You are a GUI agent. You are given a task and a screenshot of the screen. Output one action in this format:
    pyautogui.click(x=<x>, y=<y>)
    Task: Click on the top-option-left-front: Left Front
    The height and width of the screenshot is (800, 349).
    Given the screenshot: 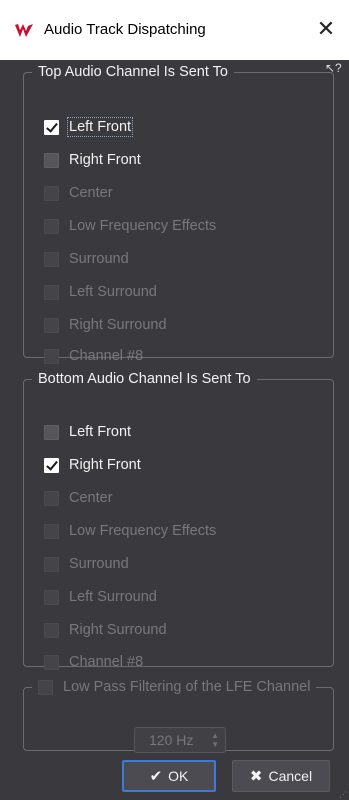 What is the action you would take?
    pyautogui.click(x=89, y=127)
    